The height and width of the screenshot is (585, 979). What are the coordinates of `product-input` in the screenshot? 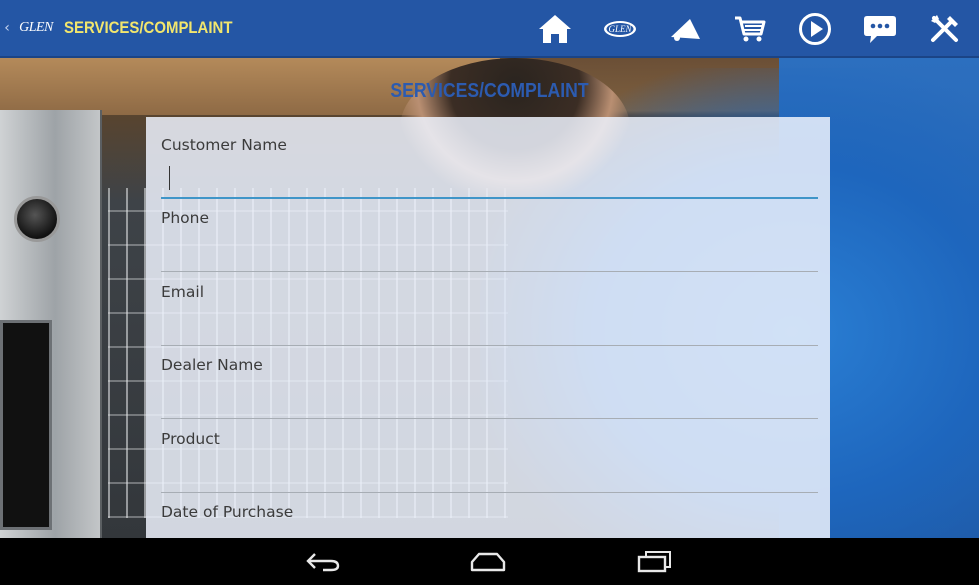 It's located at (489, 478).